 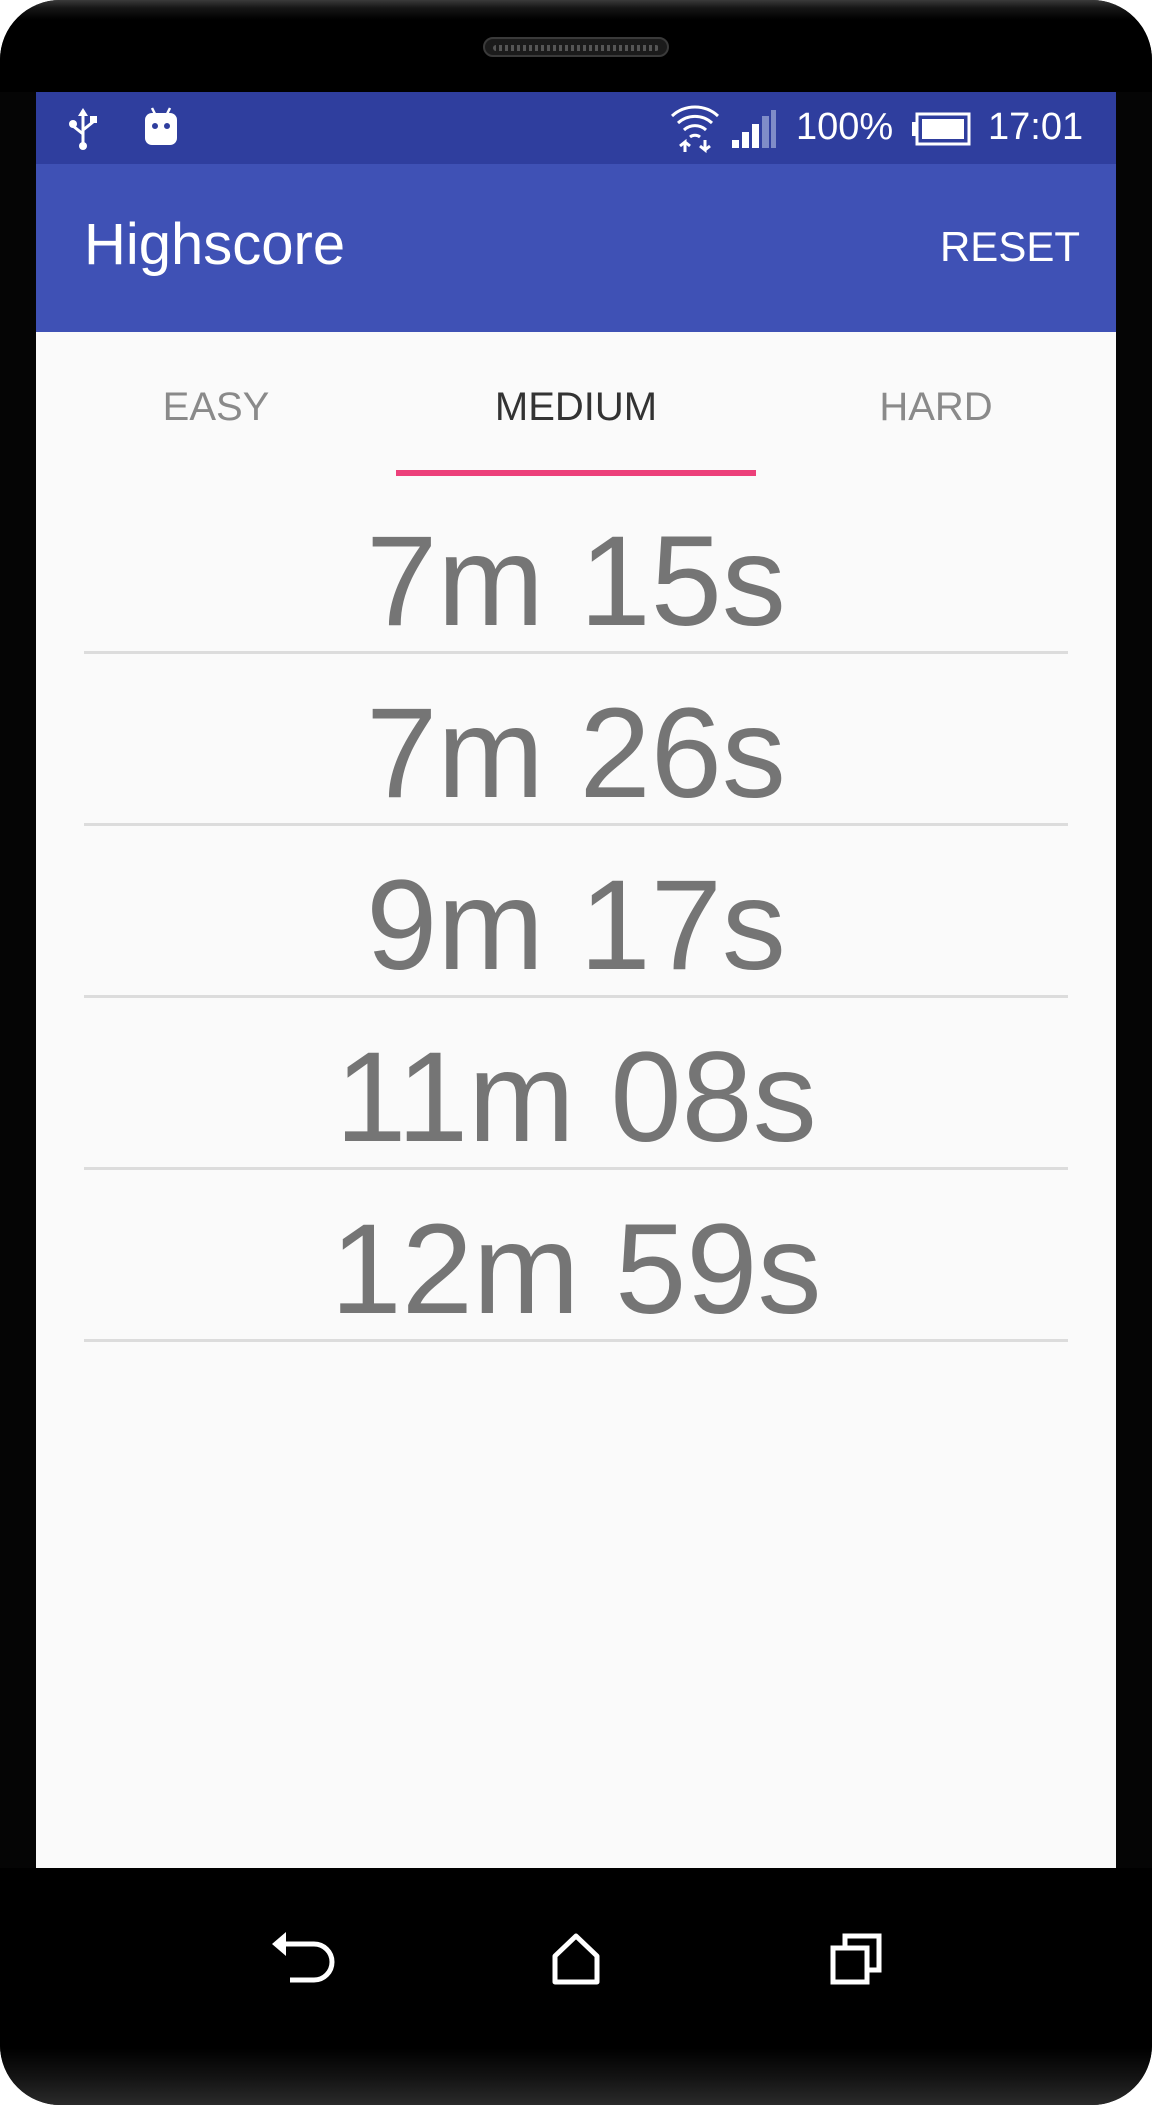 I want to click on home-icon, so click(x=576, y=1959).